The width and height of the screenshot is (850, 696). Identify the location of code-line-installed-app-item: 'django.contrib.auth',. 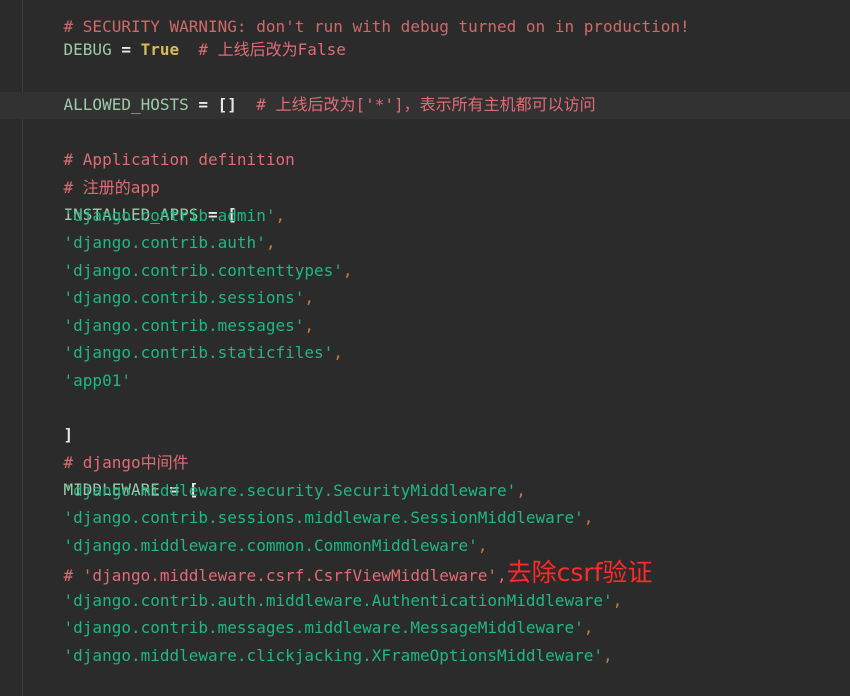
(150, 242).